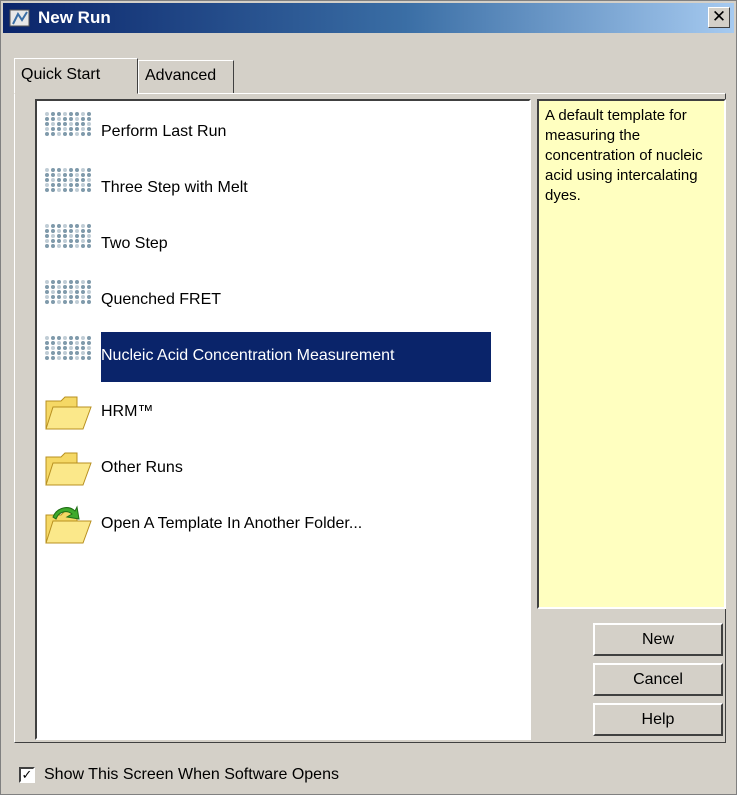 The height and width of the screenshot is (795, 737). I want to click on close-icon: ✕, so click(719, 16).